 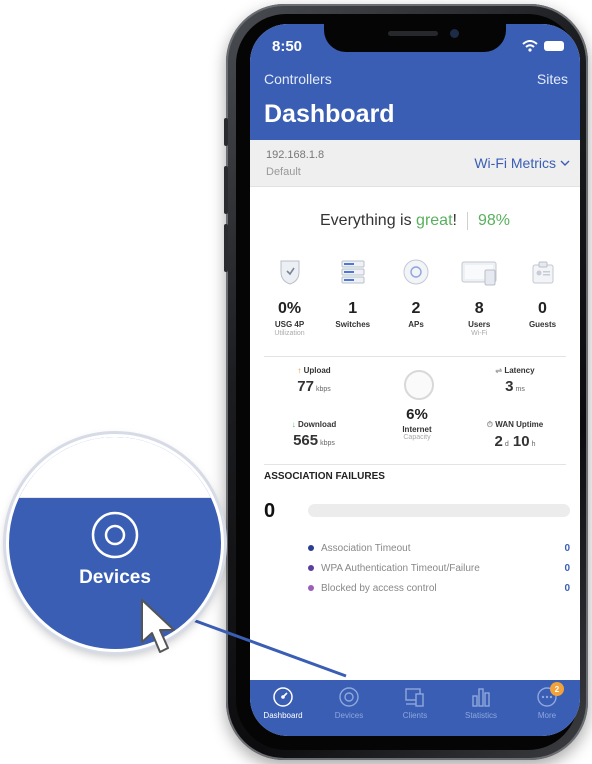 What do you see at coordinates (542, 297) in the screenshot?
I see `device-guests: 0 Guests` at bounding box center [542, 297].